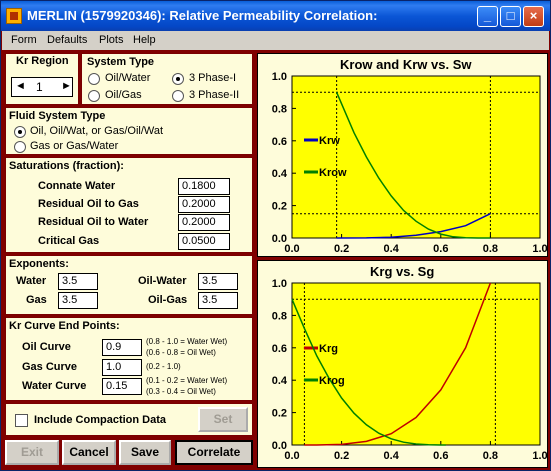 The width and height of the screenshot is (551, 471). What do you see at coordinates (218, 281) in the screenshot?
I see `exp-oilwater-input: 3.5` at bounding box center [218, 281].